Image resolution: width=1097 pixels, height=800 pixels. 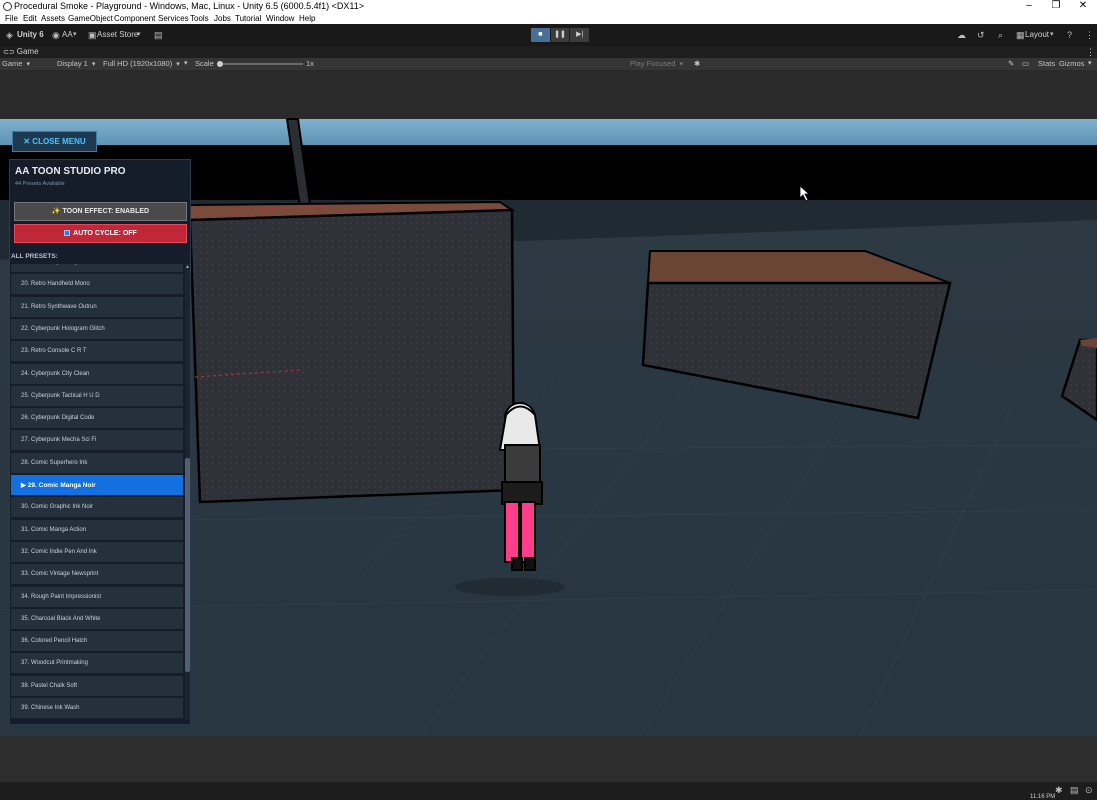 What do you see at coordinates (9, 52) in the screenshot?
I see `gamepad-icon: ⊂⊃` at bounding box center [9, 52].